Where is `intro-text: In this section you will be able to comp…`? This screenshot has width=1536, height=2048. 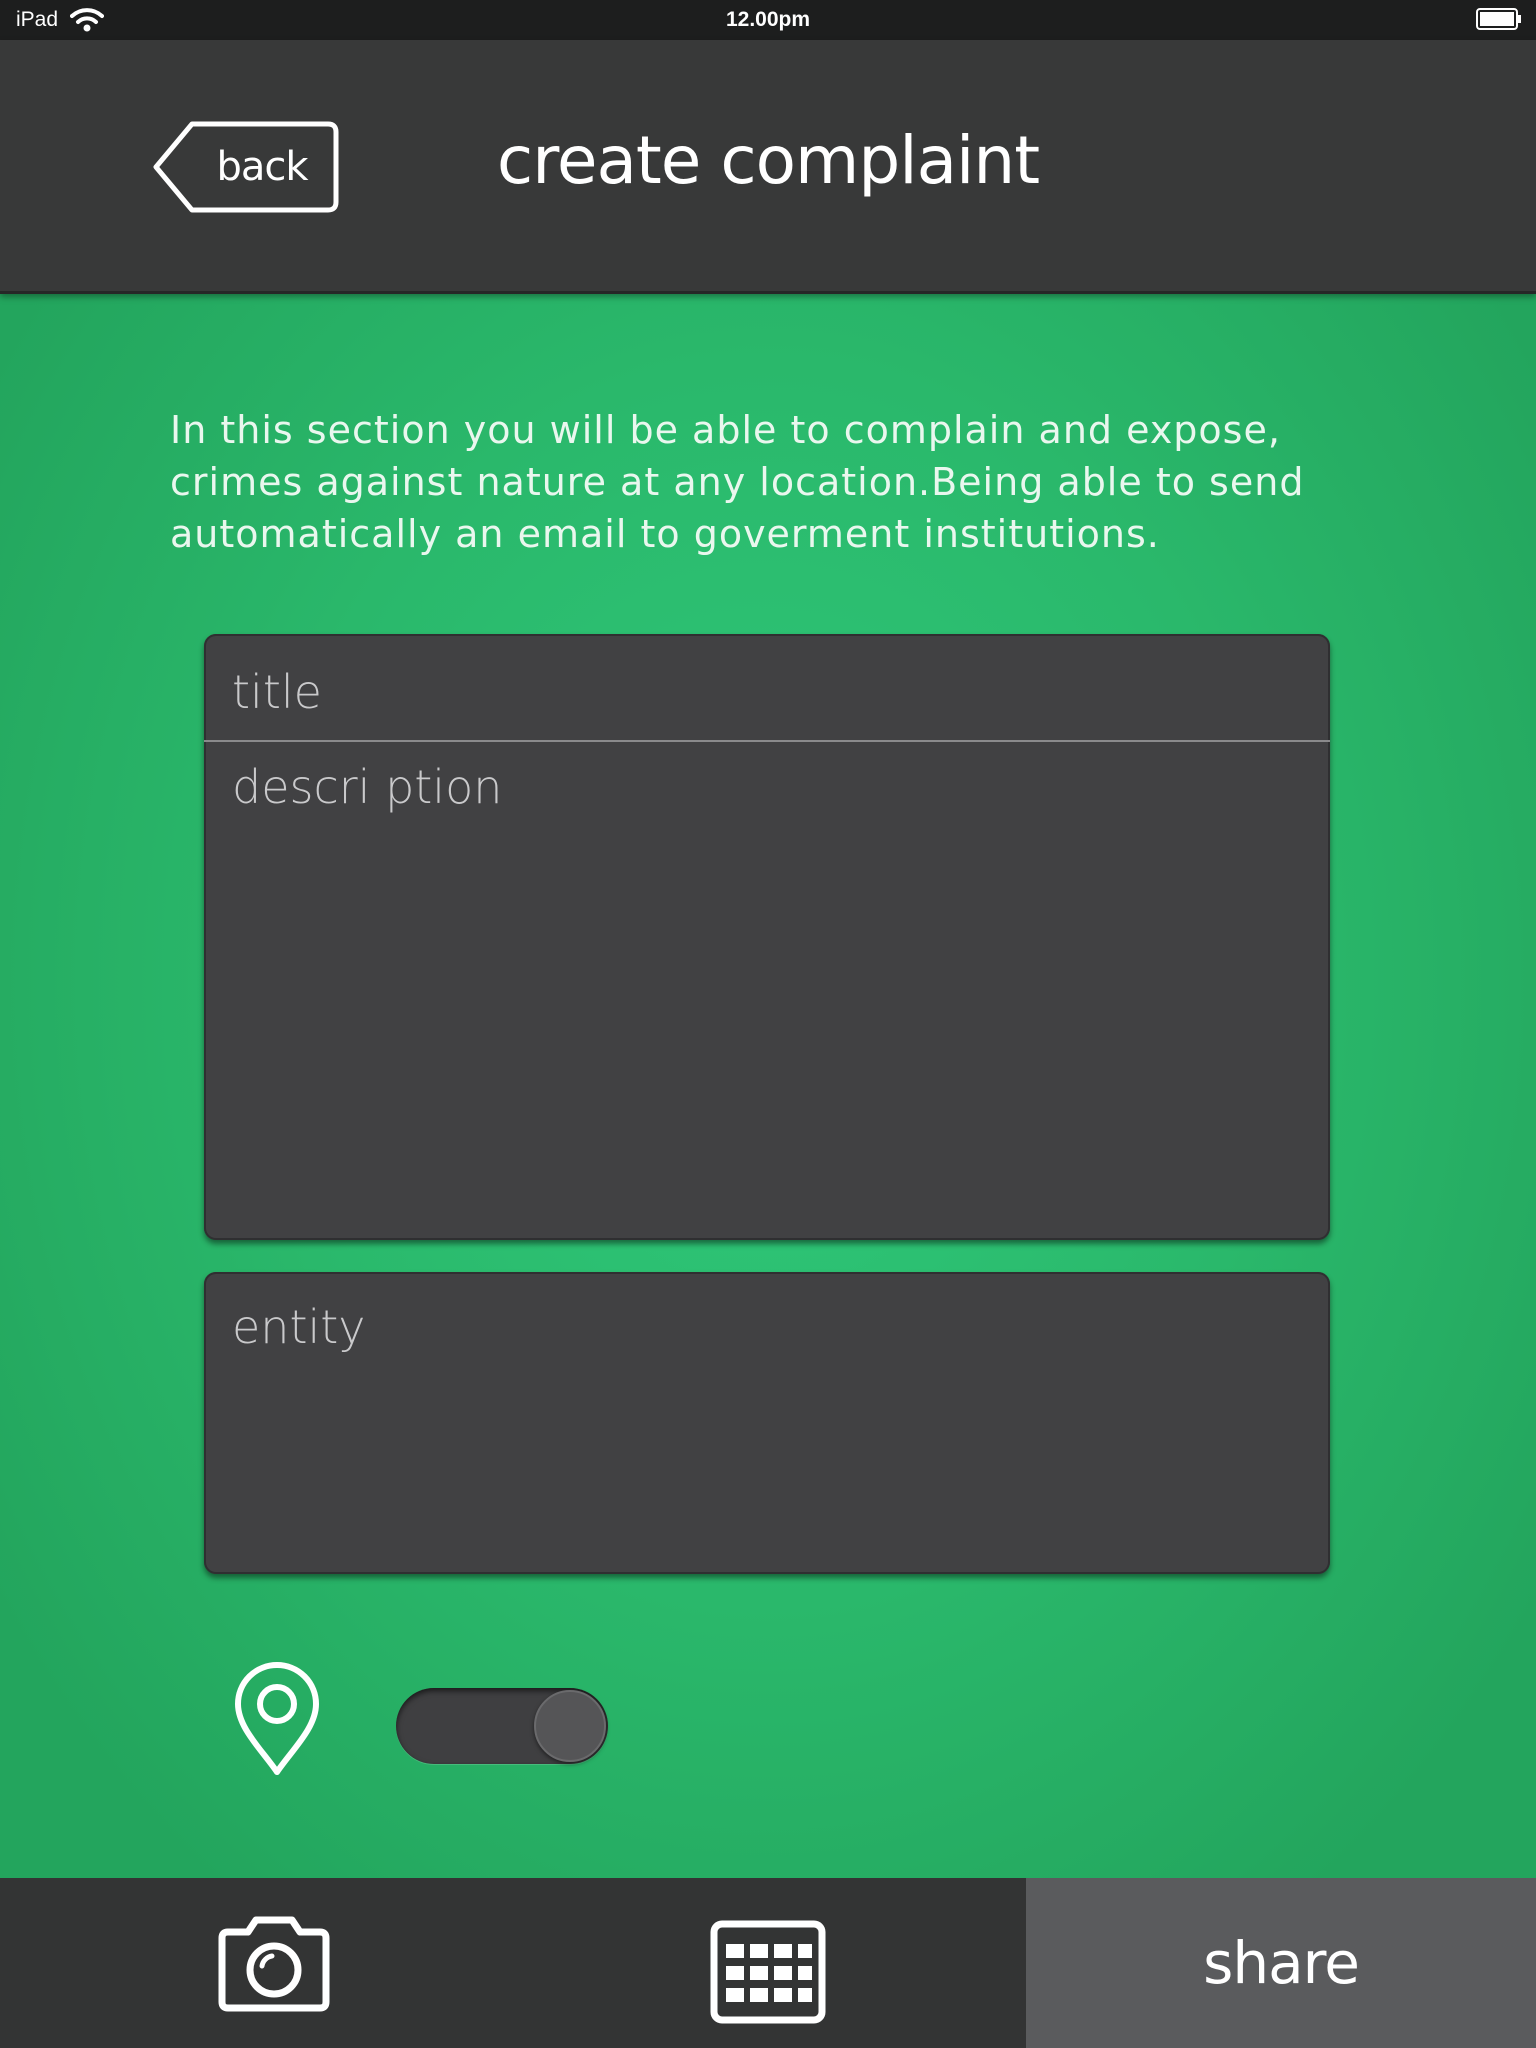 intro-text: In this section you will be able to comp… is located at coordinates (737, 482).